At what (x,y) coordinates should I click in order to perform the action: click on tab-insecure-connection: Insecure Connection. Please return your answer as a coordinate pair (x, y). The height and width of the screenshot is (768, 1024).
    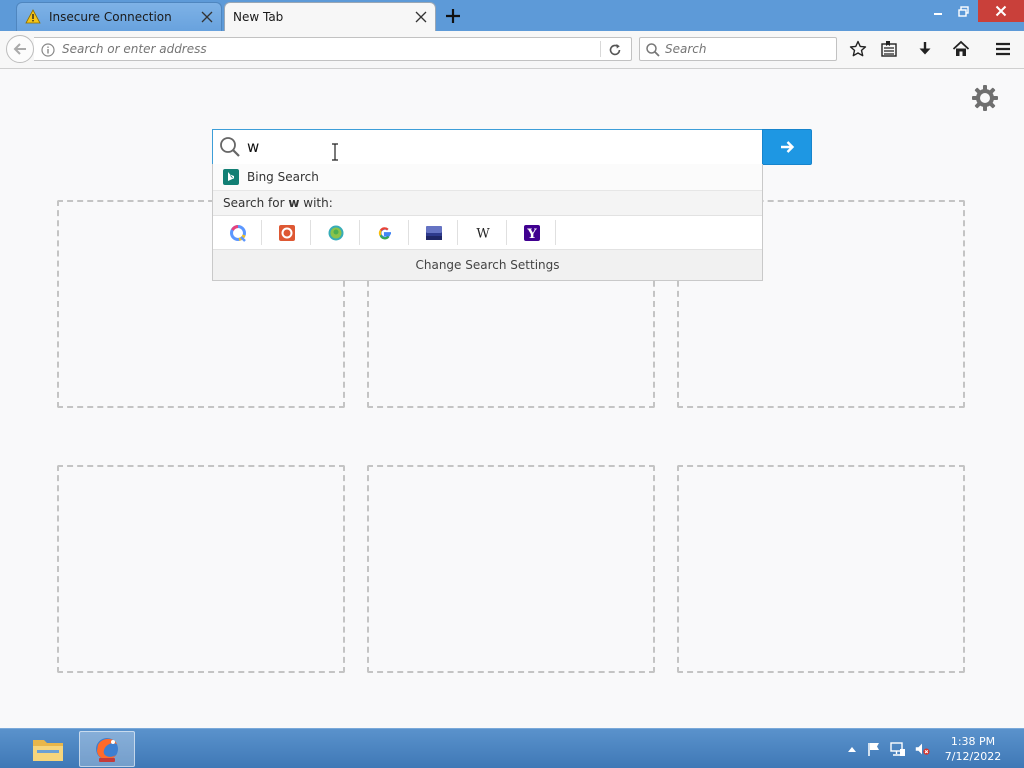
    Looking at the image, I should click on (119, 16).